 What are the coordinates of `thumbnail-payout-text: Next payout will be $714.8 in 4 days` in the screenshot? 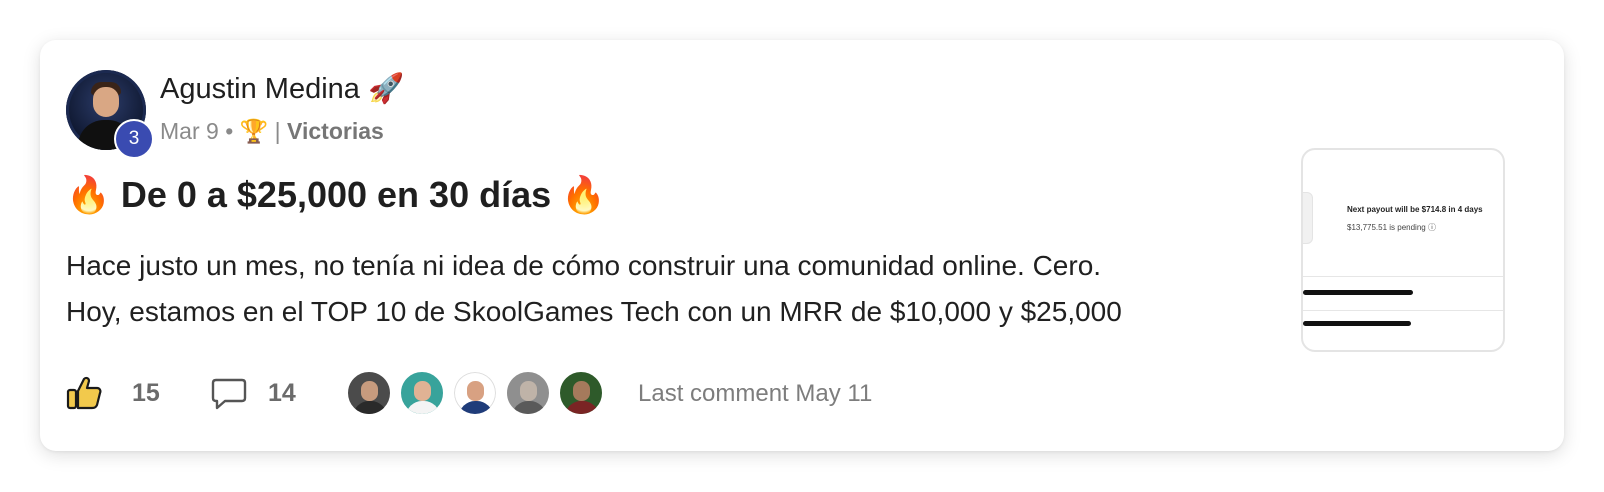 It's located at (1415, 209).